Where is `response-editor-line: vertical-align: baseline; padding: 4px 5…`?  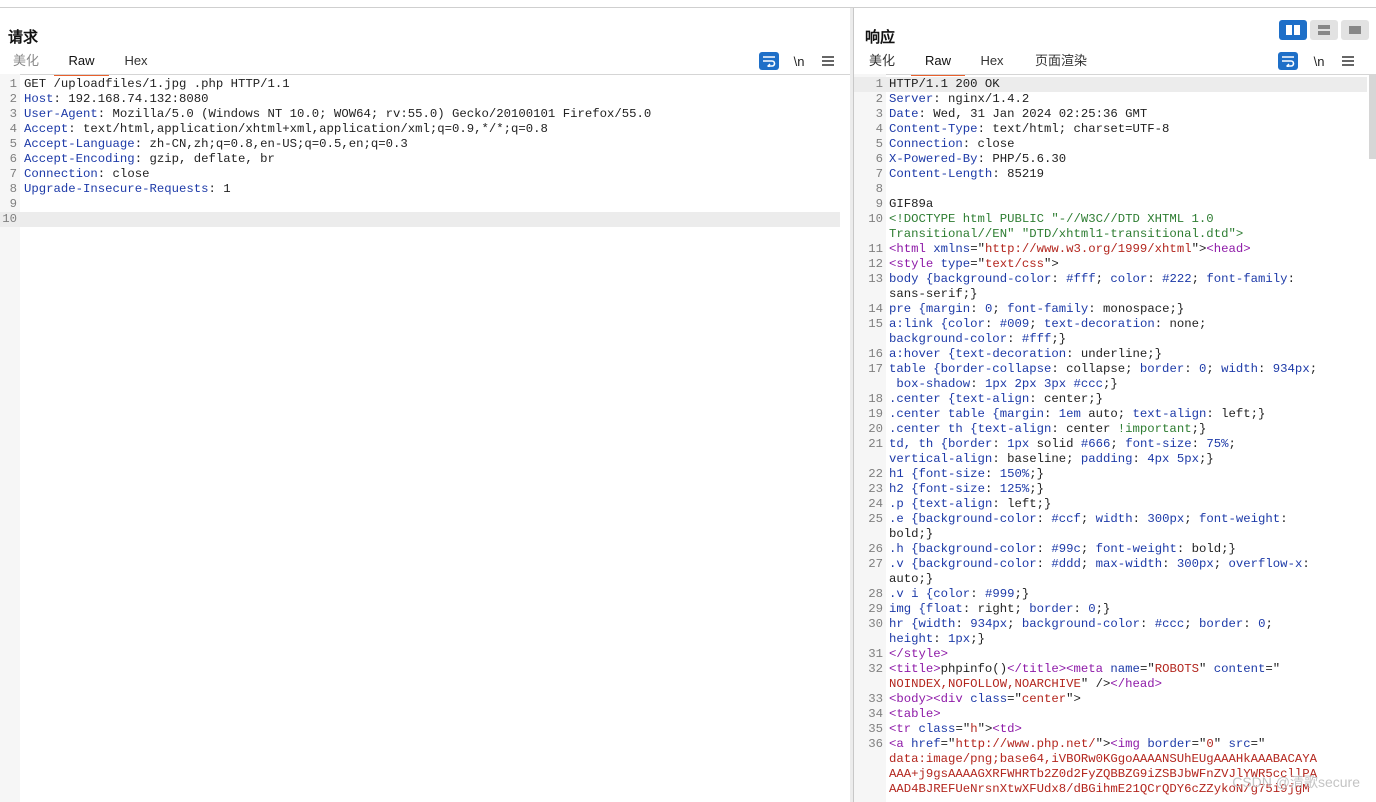
response-editor-line: vertical-align: baseline; padding: 4px 5… is located at coordinates (1110, 459).